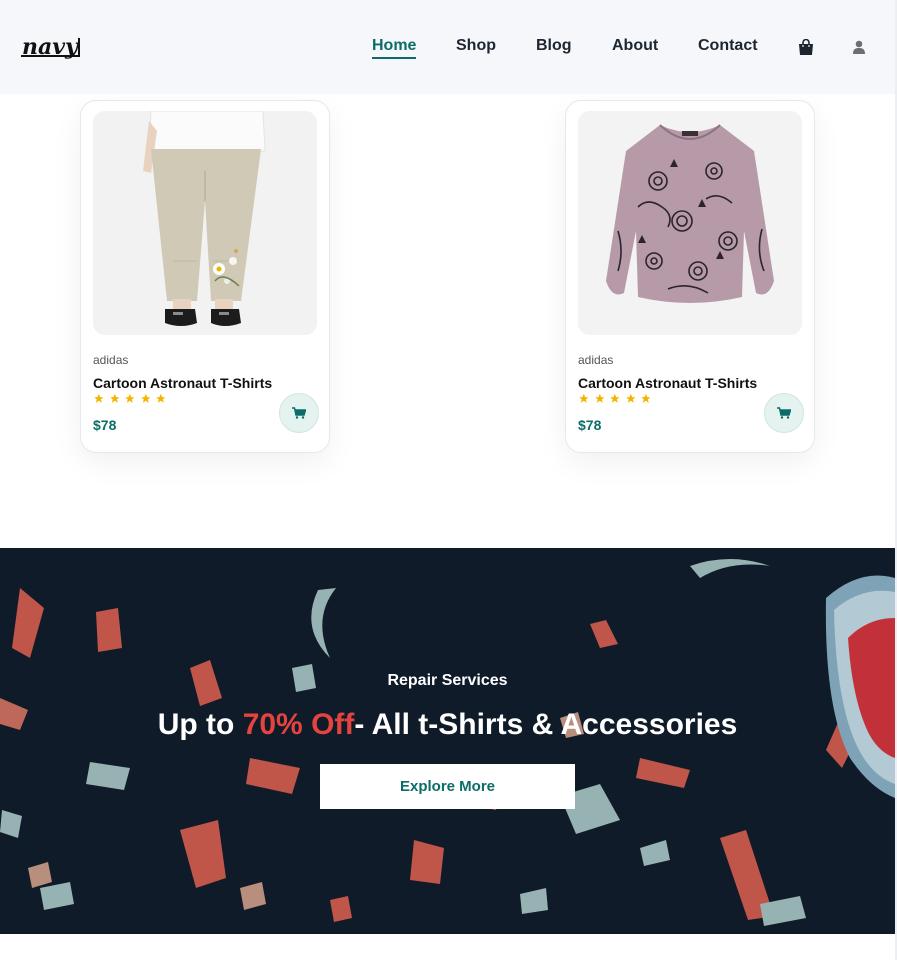 The height and width of the screenshot is (960, 897). I want to click on nav-home: Home, so click(394, 48).